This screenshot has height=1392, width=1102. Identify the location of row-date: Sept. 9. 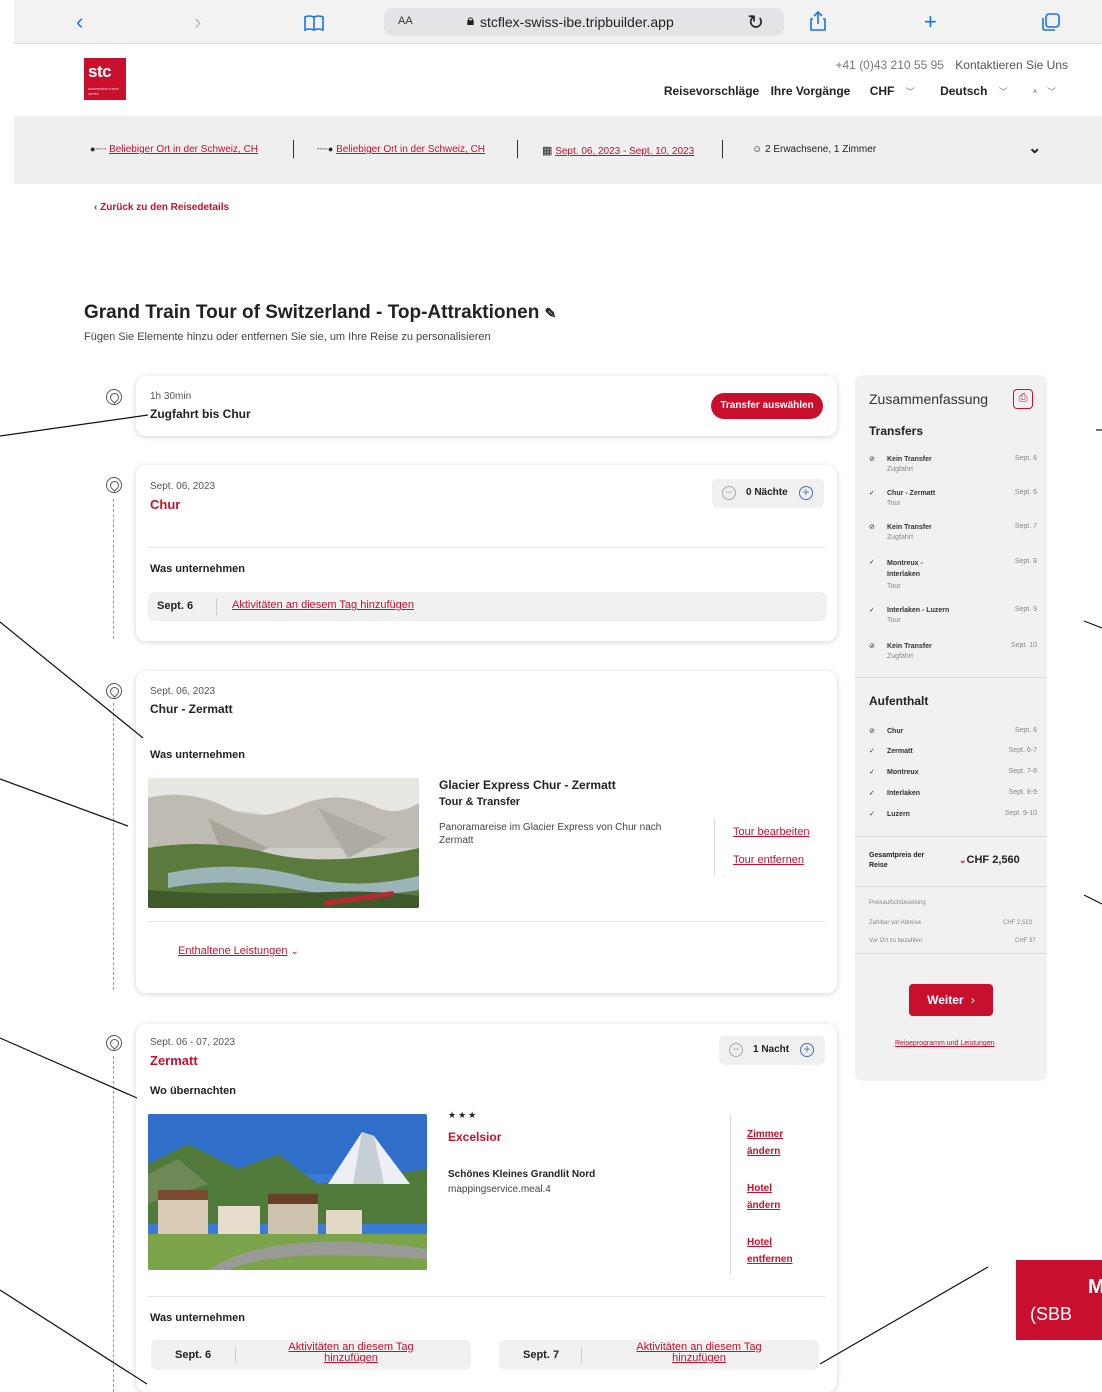
(1025, 609).